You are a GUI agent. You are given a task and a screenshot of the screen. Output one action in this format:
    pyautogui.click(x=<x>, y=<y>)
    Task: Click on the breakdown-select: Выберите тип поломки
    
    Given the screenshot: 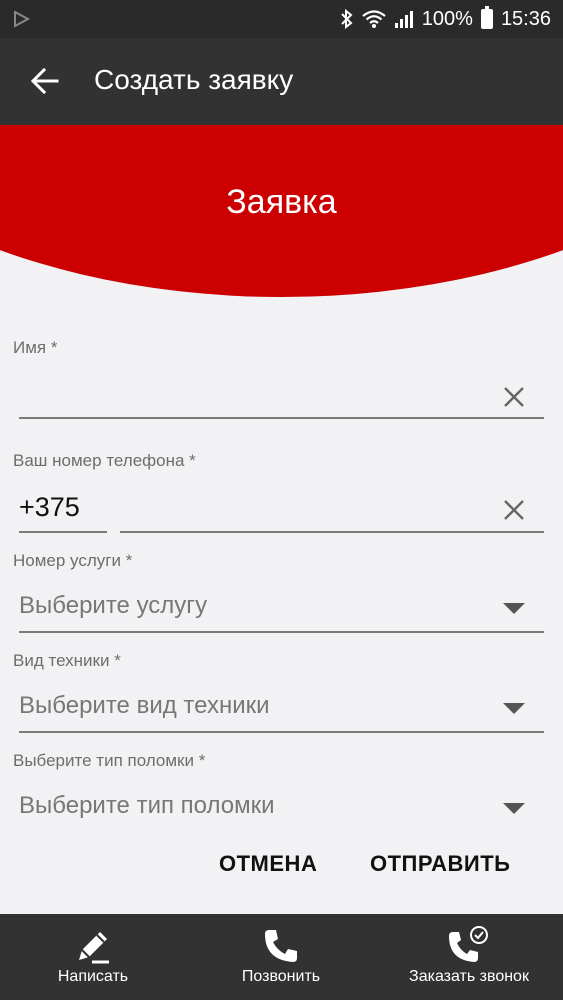 What is the action you would take?
    pyautogui.click(x=281, y=806)
    